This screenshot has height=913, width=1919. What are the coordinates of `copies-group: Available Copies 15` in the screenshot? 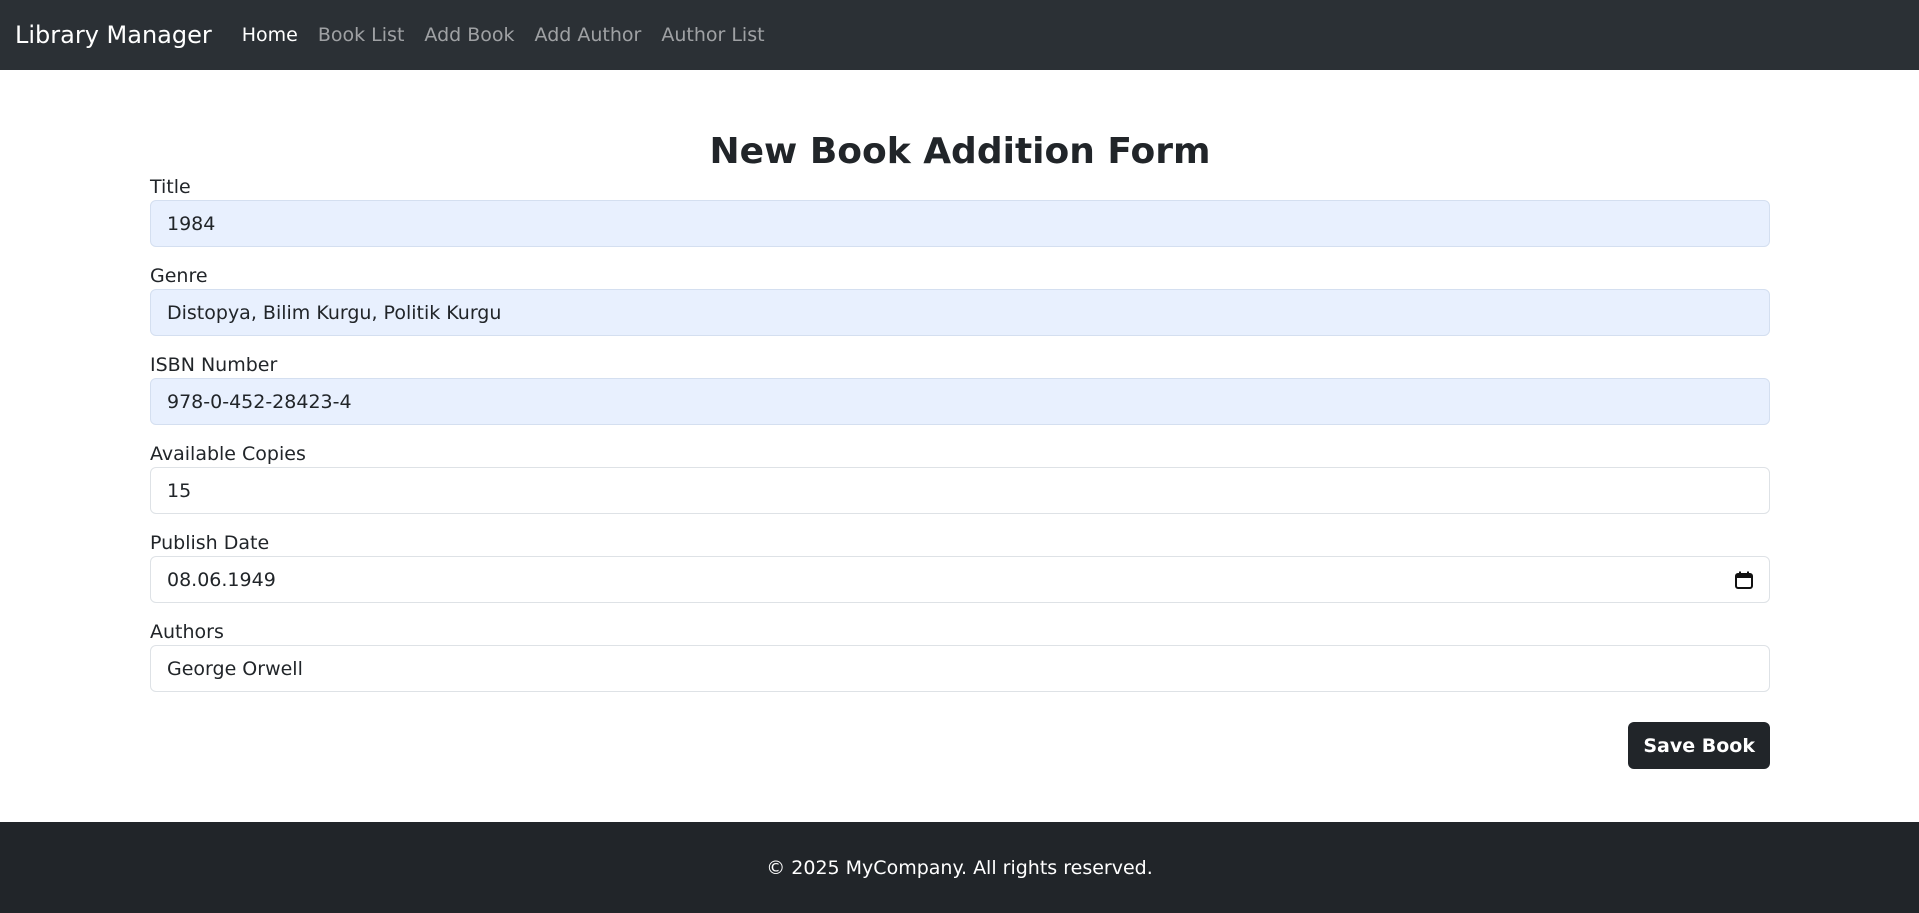 It's located at (960, 477).